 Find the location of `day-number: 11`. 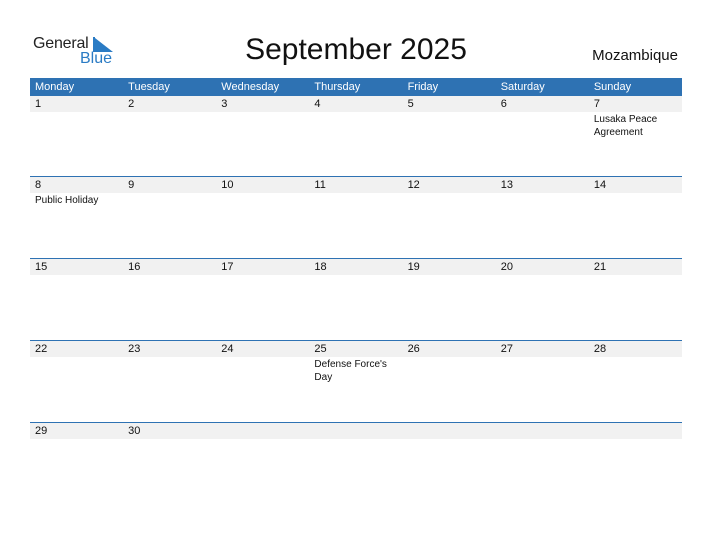

day-number: 11 is located at coordinates (356, 185).